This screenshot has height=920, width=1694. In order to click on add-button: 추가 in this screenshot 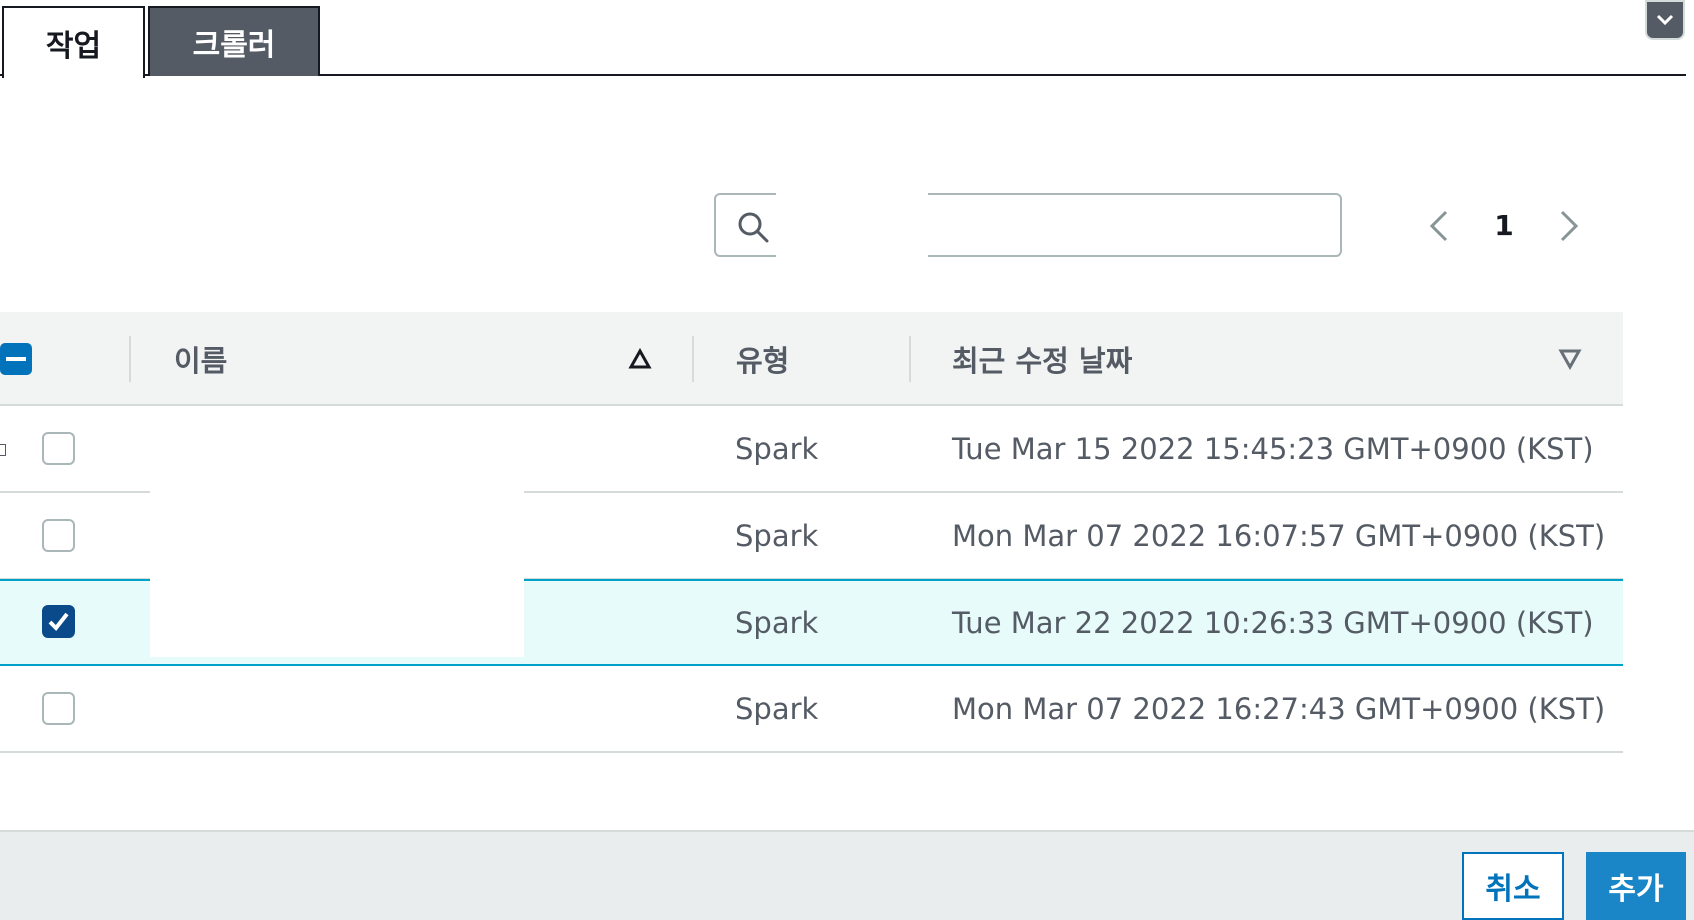, I will do `click(1636, 886)`.